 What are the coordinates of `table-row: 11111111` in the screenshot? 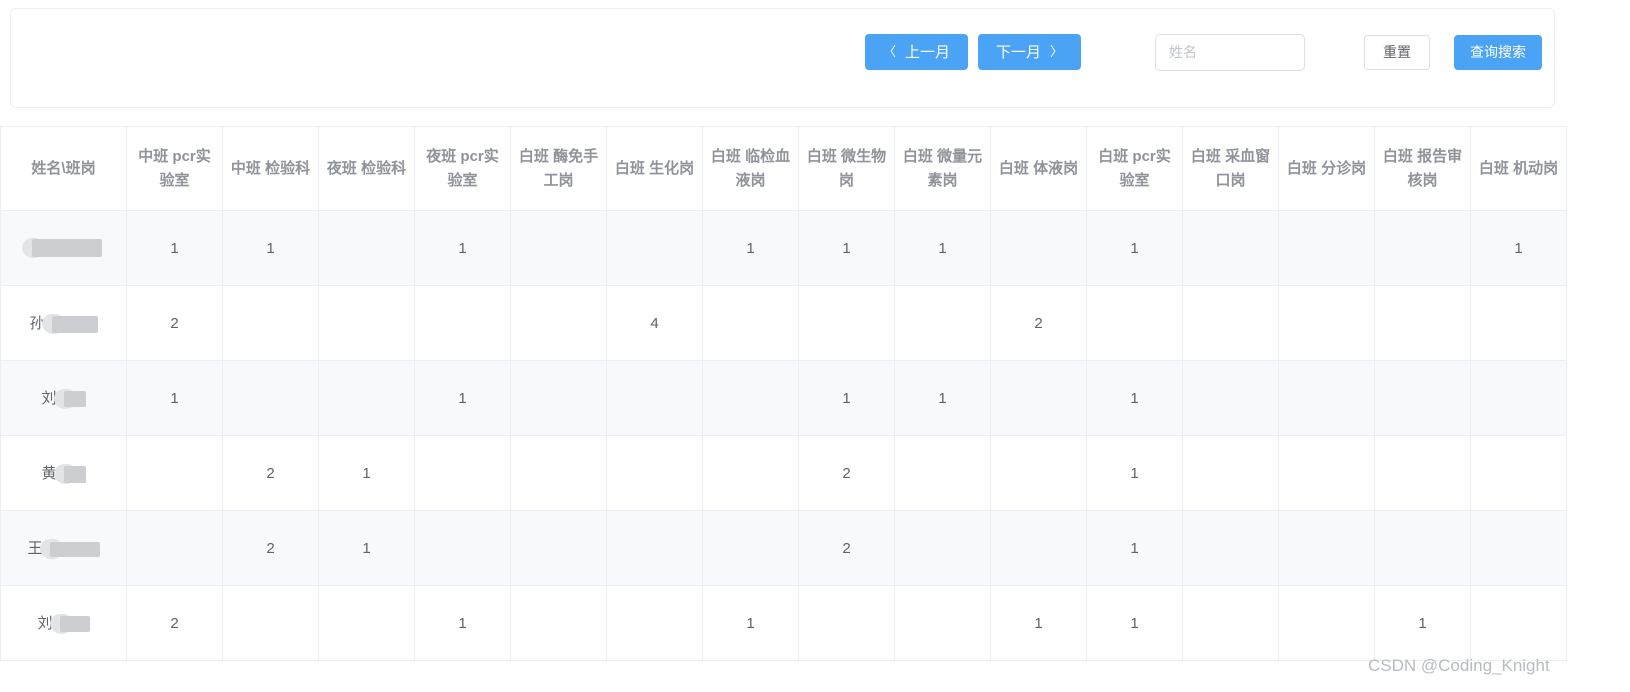 It's located at (783, 248).